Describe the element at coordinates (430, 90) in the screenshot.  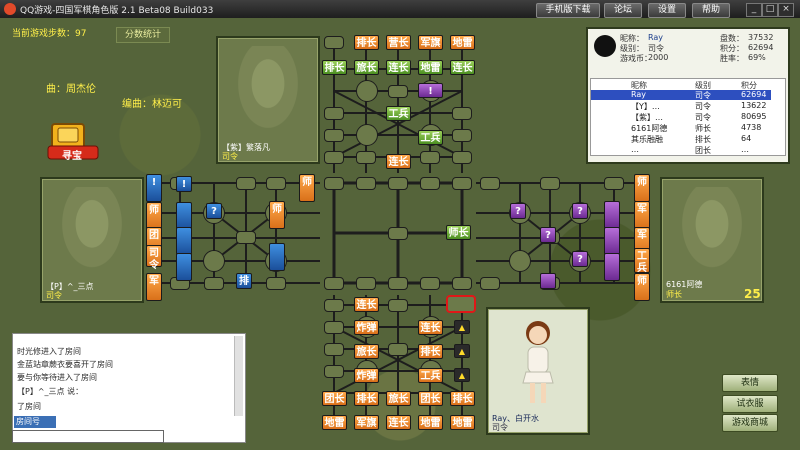
I see `piece-north: !` at that location.